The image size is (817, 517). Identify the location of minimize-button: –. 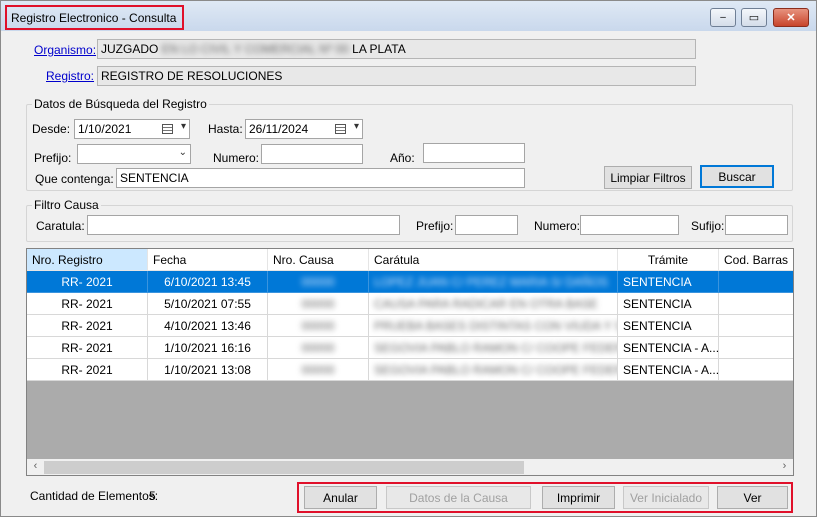
(723, 17).